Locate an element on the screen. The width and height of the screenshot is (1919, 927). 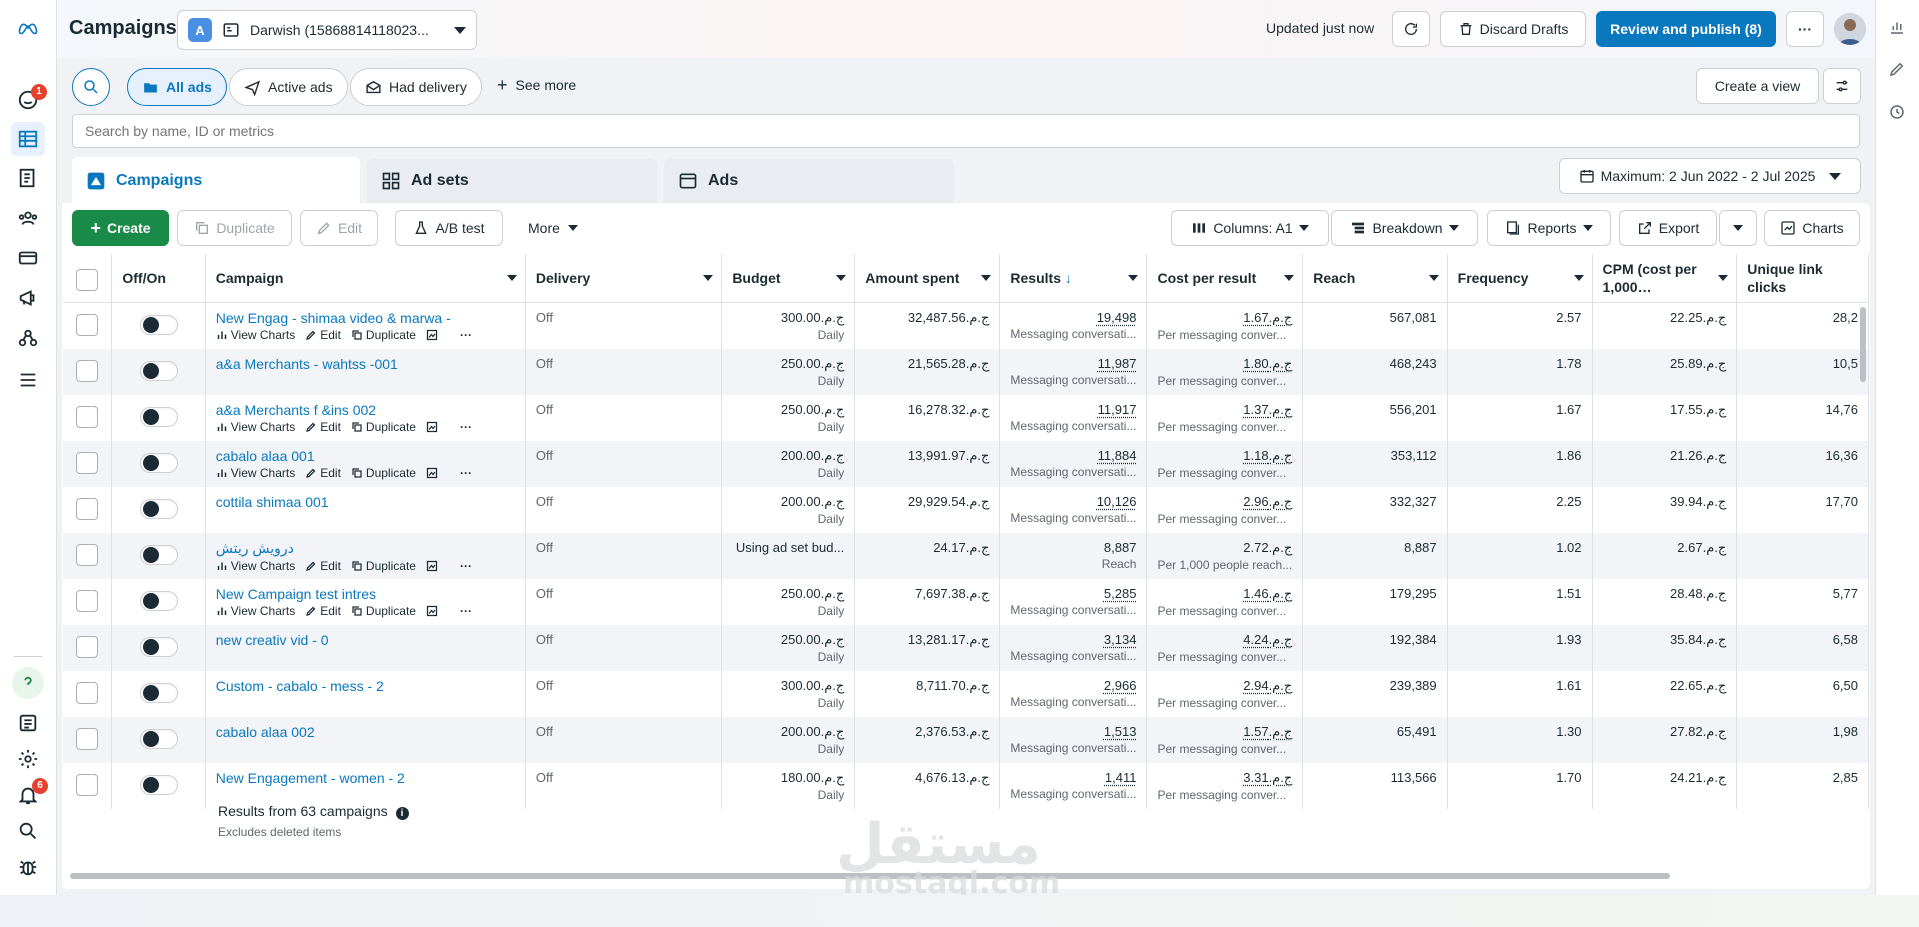
campaign-name-link: Custom - cabalo - mess - 2 is located at coordinates (365, 686).